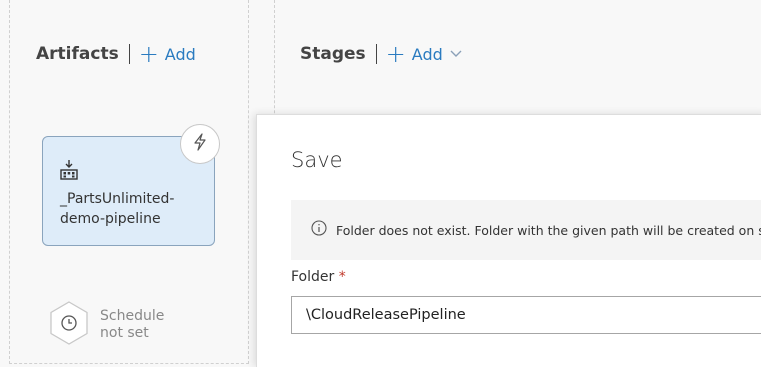  What do you see at coordinates (342, 277) in the screenshot?
I see `required-marker: *` at bounding box center [342, 277].